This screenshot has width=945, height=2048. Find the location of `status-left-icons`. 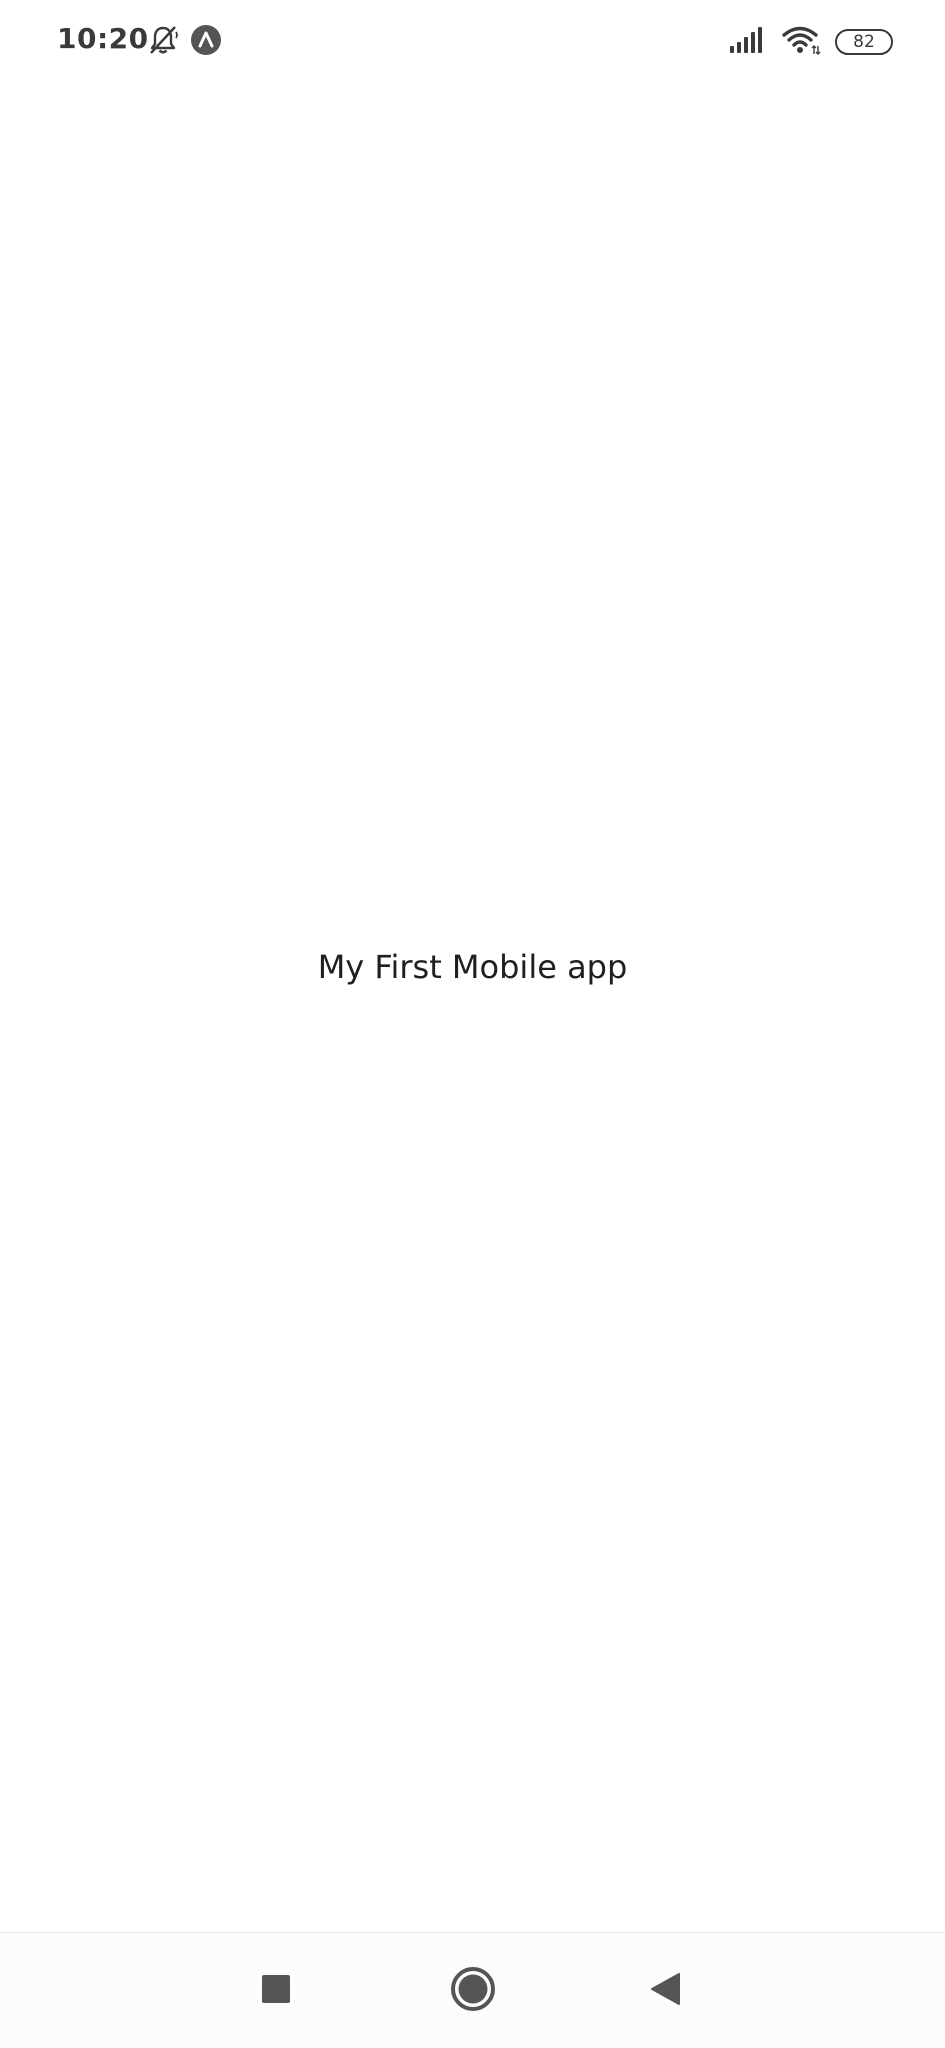

status-left-icons is located at coordinates (184, 42).